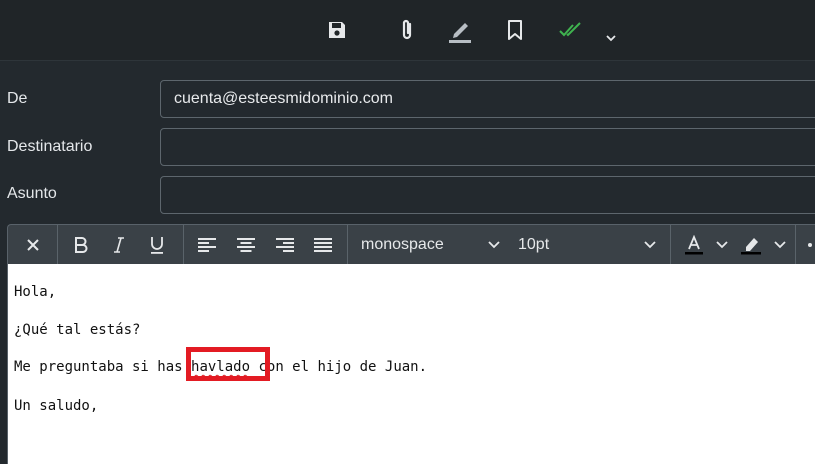  Describe the element at coordinates (533, 245) in the screenshot. I see `font-size-select: 10pt` at that location.